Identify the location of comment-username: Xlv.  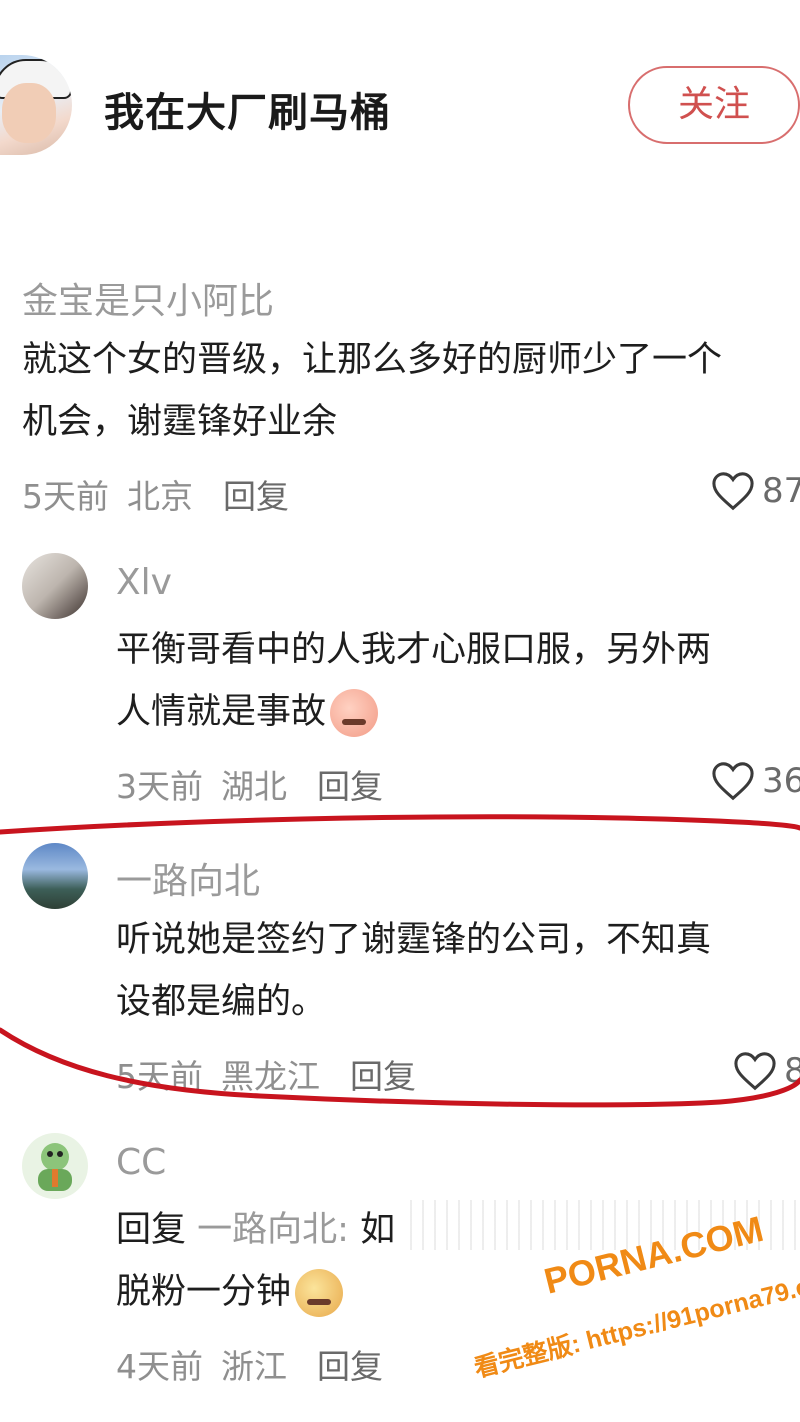
(144, 582).